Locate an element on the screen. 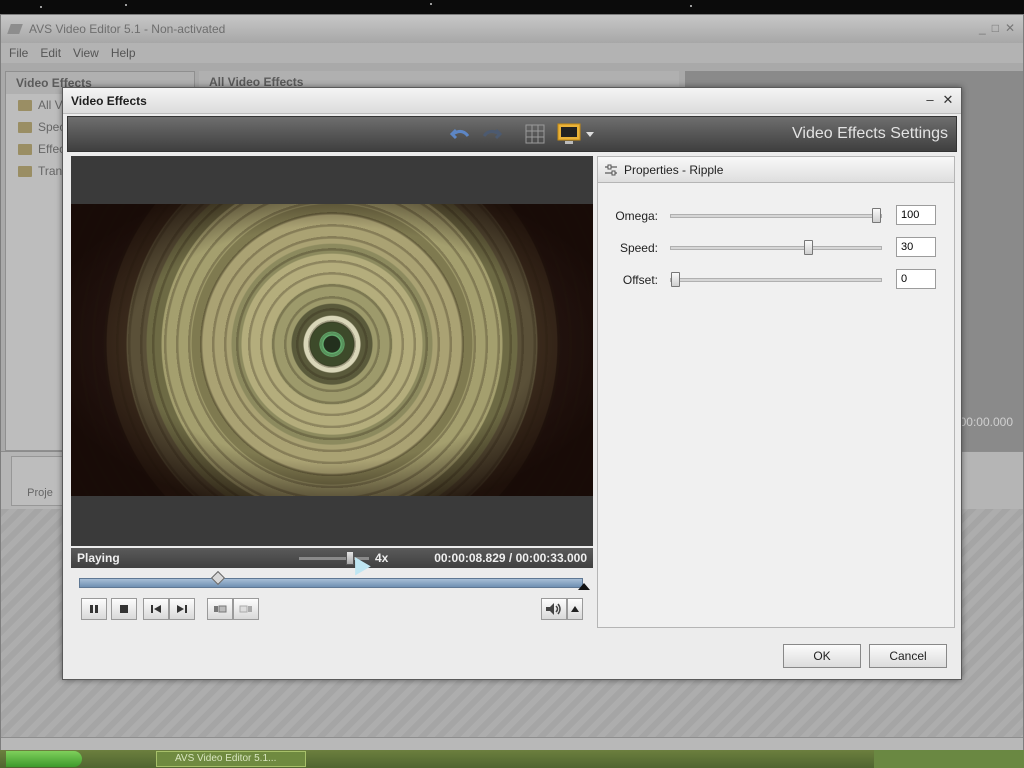  redo-icon is located at coordinates (492, 134).